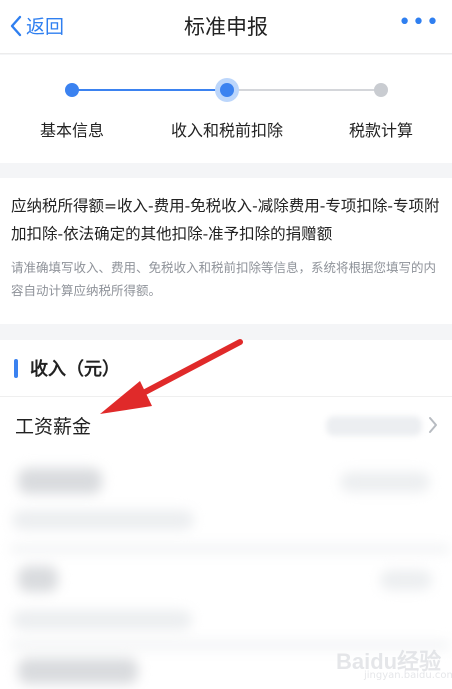 The height and width of the screenshot is (689, 452). Describe the element at coordinates (230, 549) in the screenshot. I see `blurred-divider` at that location.